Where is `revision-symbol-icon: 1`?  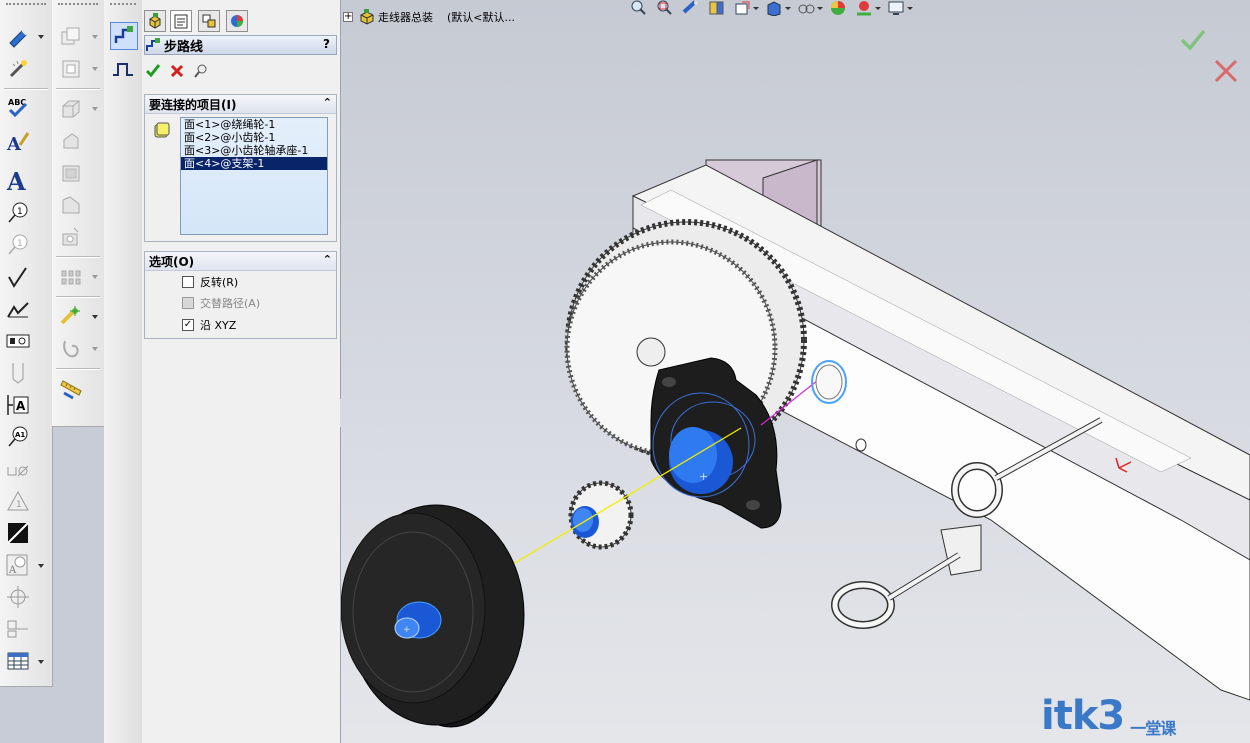 revision-symbol-icon: 1 is located at coordinates (18, 501).